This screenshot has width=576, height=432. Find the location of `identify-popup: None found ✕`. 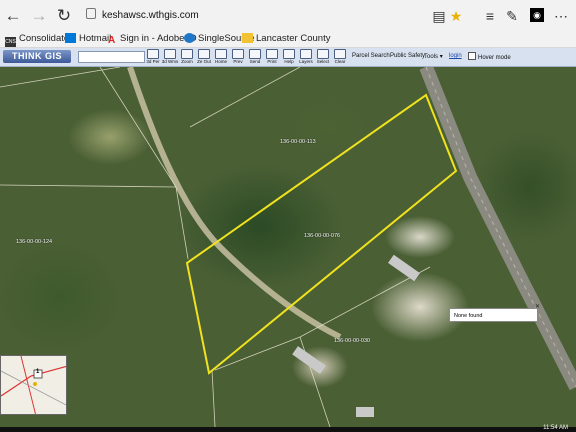

identify-popup: None found ✕ is located at coordinates (494, 313).